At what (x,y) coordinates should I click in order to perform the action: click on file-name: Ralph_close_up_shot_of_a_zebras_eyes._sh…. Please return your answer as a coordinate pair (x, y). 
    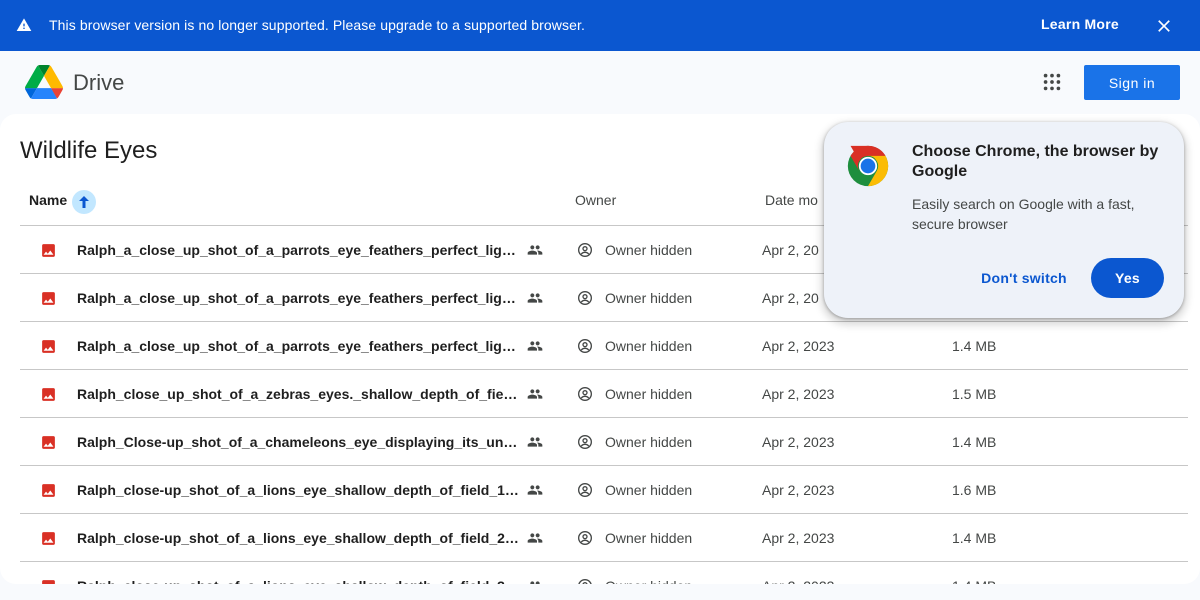
    Looking at the image, I should click on (298, 394).